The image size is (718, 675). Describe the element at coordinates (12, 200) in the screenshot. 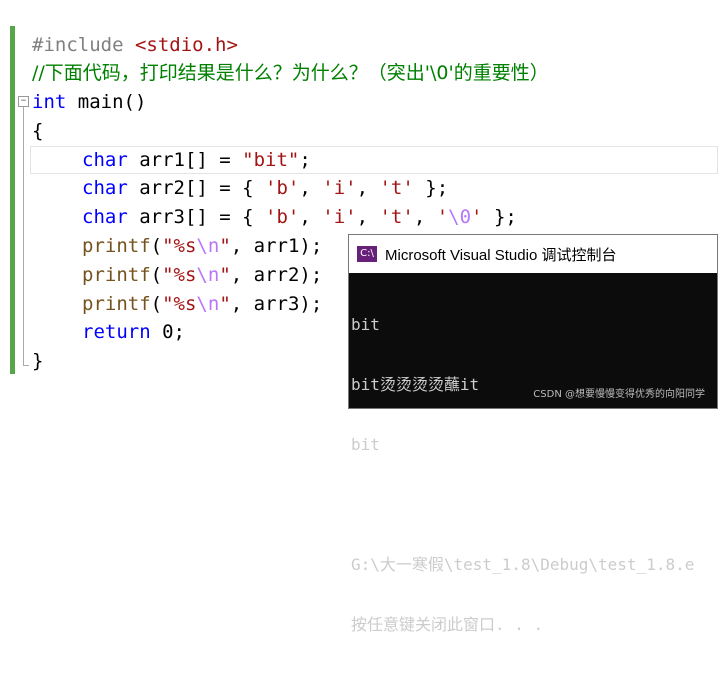

I see `change-indicator-bar` at that location.